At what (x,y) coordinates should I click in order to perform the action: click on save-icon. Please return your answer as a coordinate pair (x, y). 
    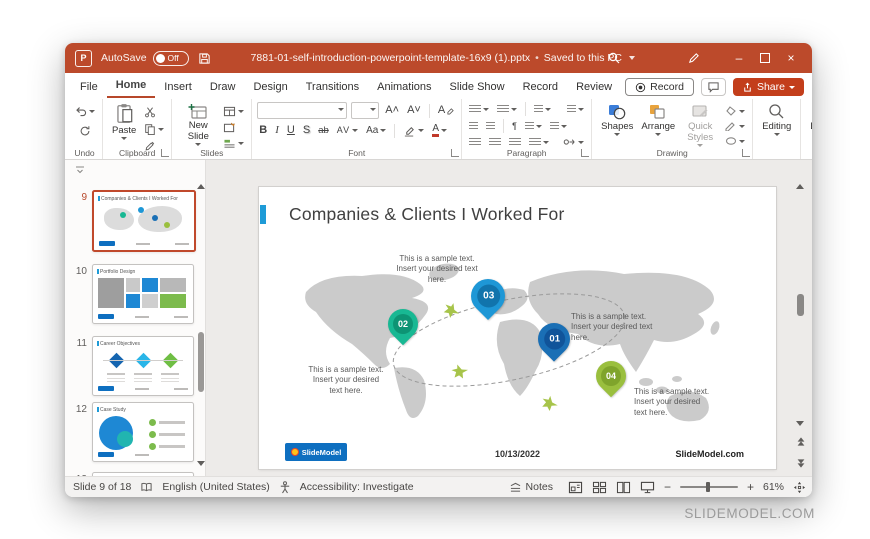
    Looking at the image, I should click on (204, 58).